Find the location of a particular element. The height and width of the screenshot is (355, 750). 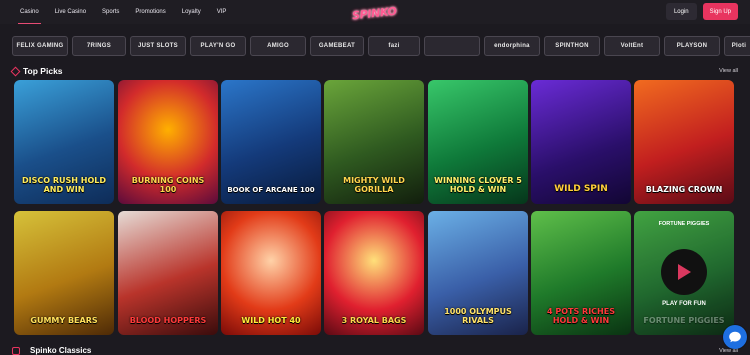

section-title: Top Picks is located at coordinates (43, 71).